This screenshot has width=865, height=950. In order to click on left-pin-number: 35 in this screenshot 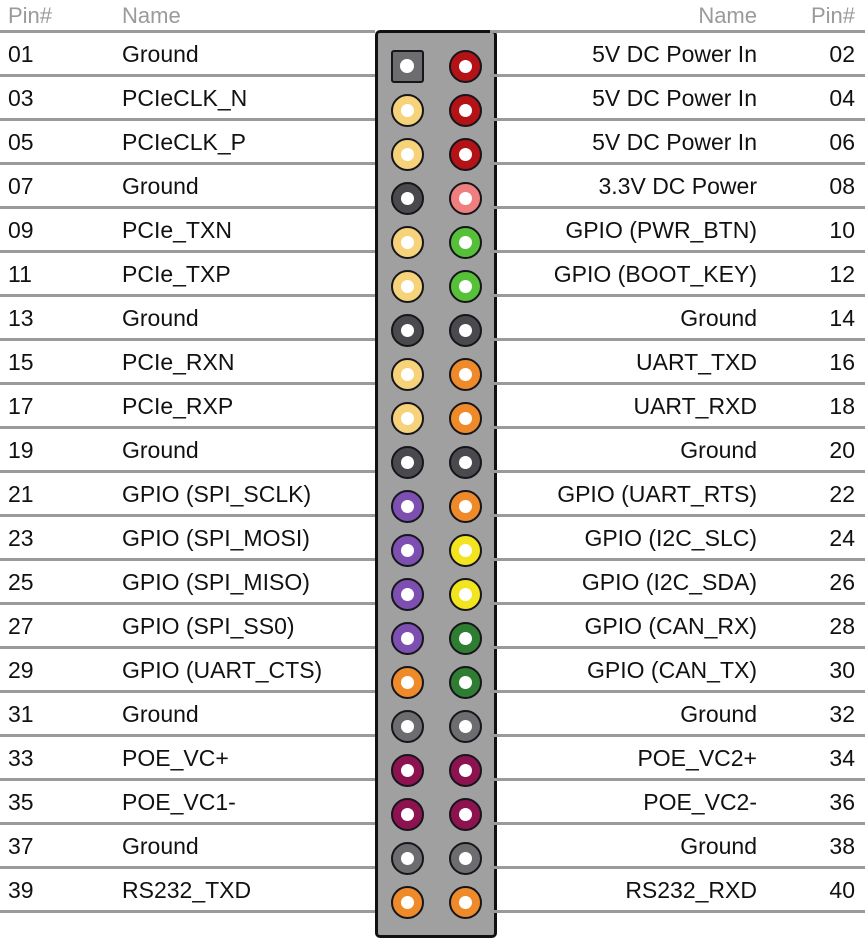, I will do `click(21, 801)`.